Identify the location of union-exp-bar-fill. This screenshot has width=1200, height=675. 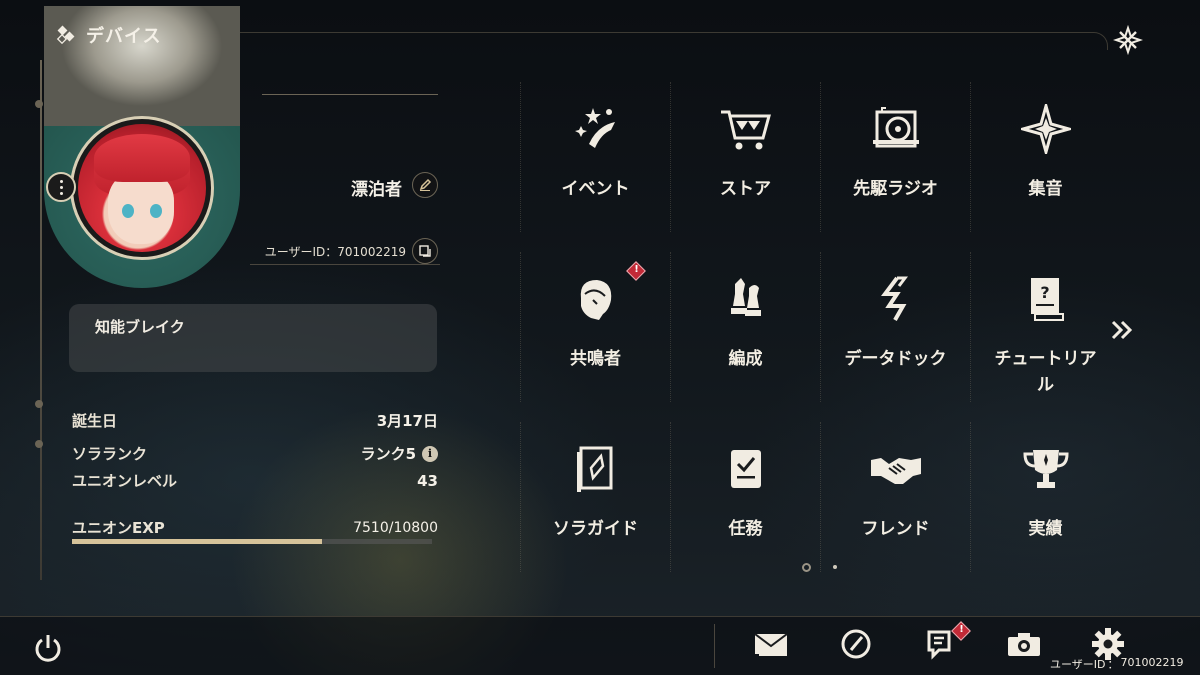
(197, 541).